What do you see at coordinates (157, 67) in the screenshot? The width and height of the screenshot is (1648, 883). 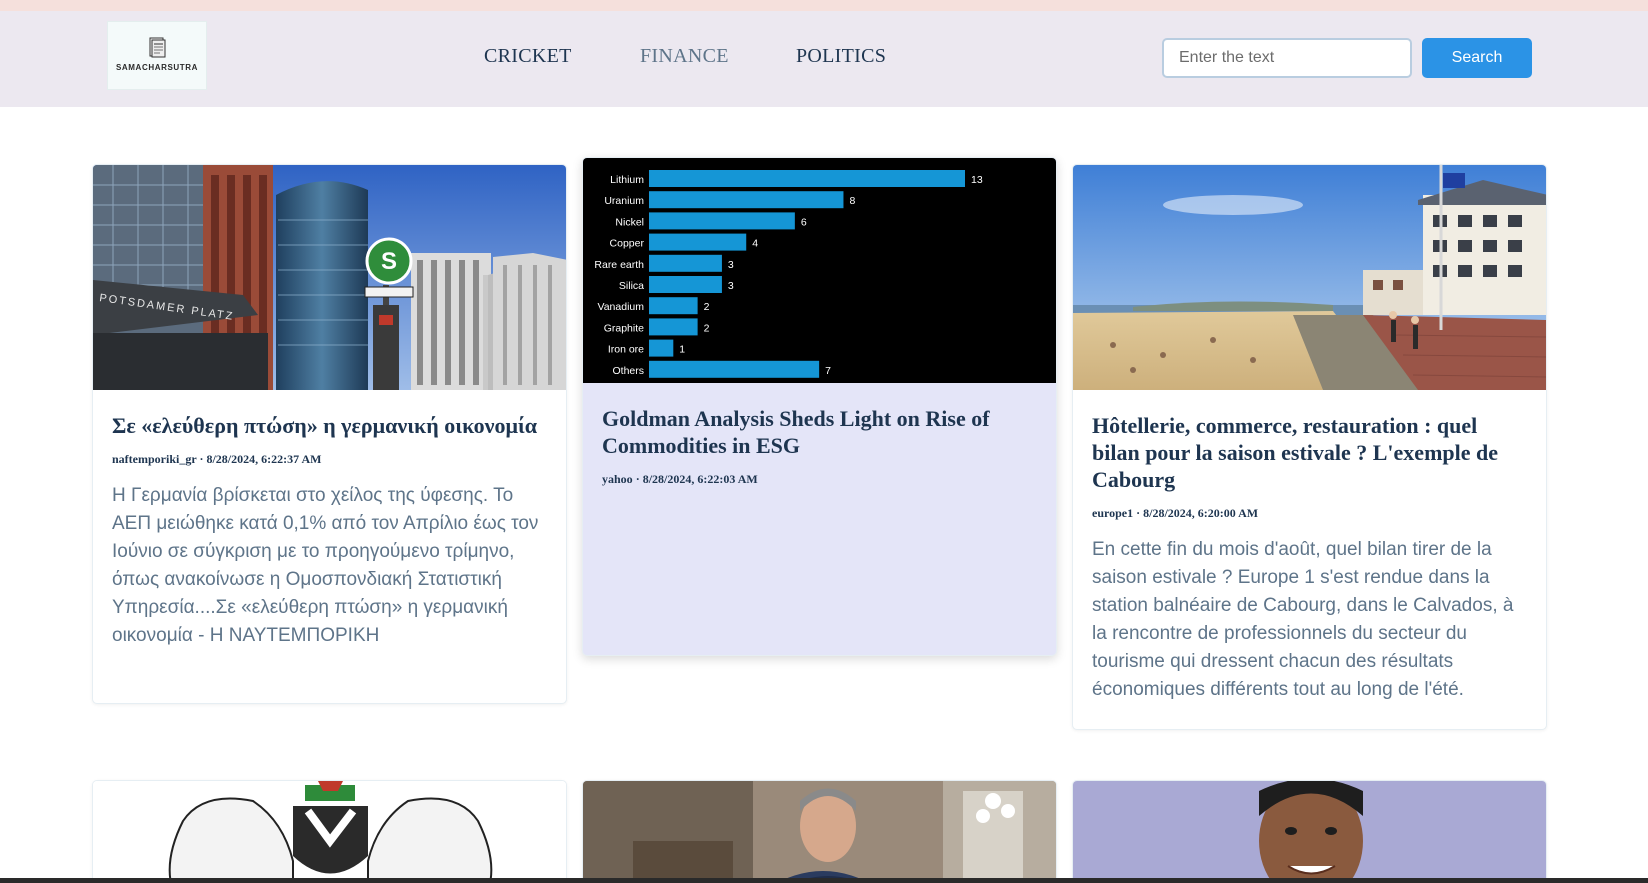 I see `logo-wordmark: SAMACHARSUTRA` at bounding box center [157, 67].